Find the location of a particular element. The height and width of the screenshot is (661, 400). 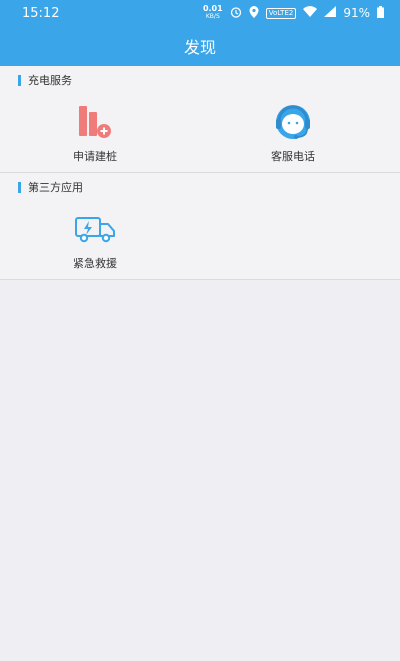

volte-badge: VoLTE2 is located at coordinates (281, 13).